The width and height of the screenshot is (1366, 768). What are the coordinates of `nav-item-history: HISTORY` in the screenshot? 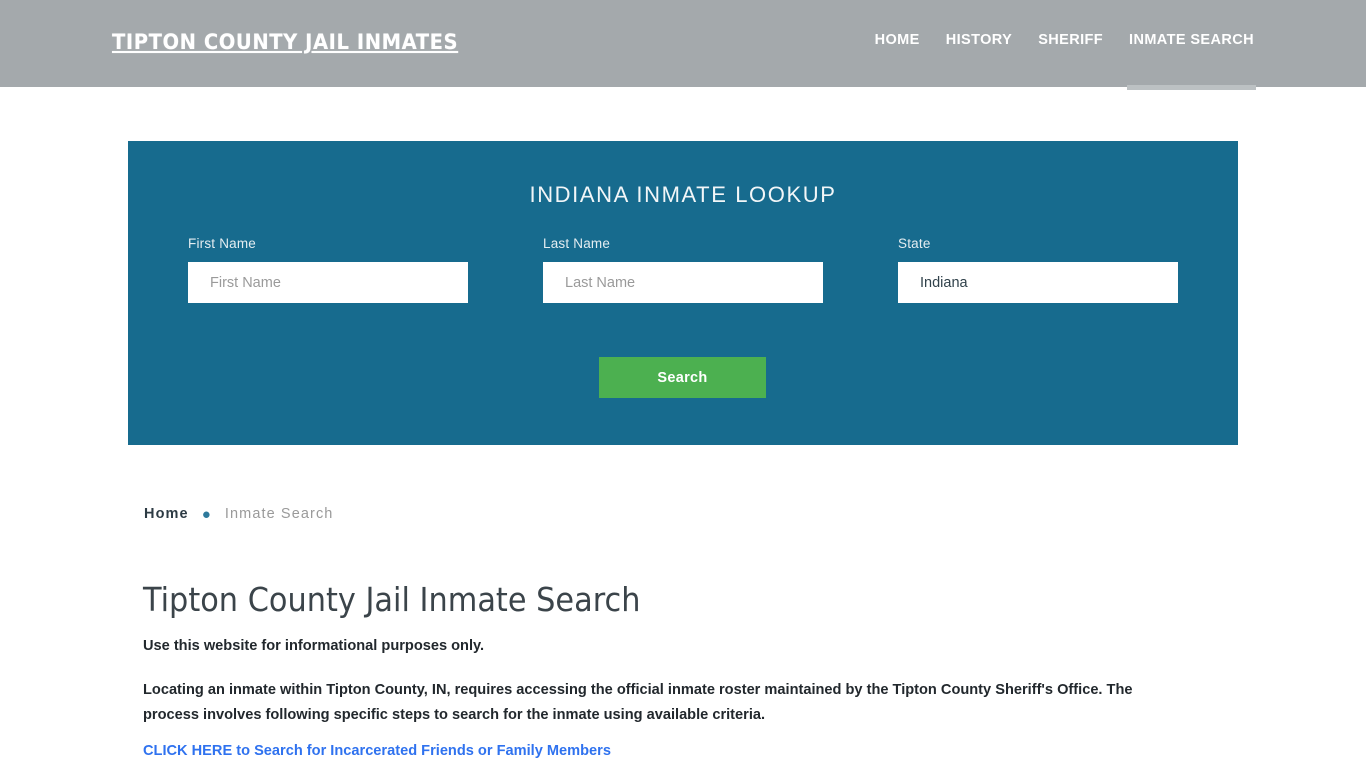 It's located at (979, 42).